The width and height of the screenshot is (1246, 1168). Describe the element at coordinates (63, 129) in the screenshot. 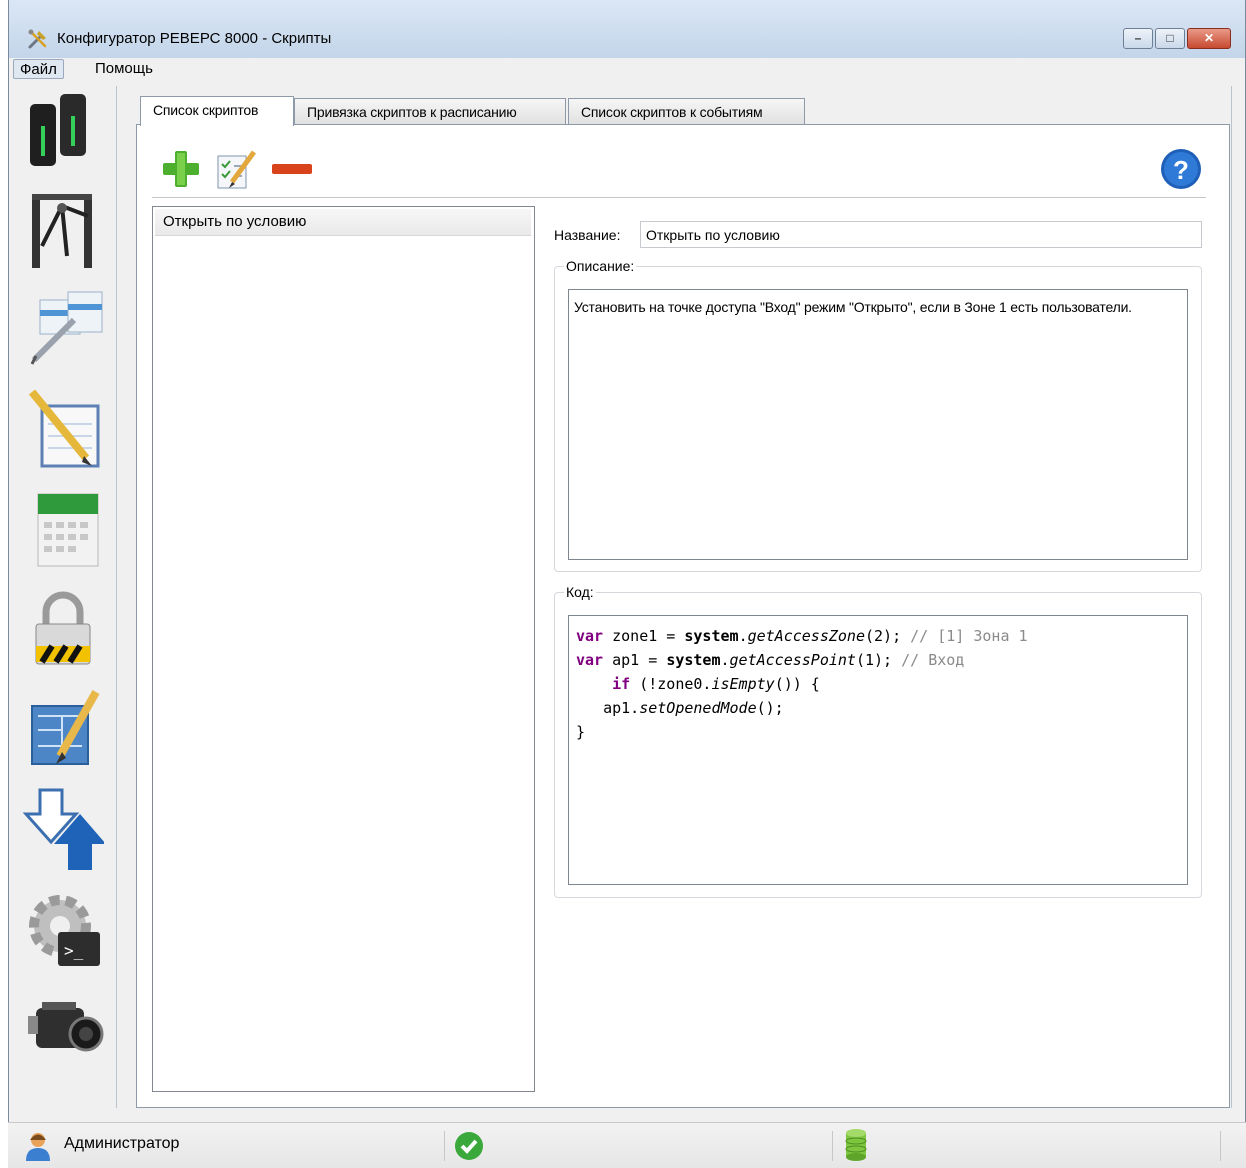

I see `card-readers-icon` at that location.